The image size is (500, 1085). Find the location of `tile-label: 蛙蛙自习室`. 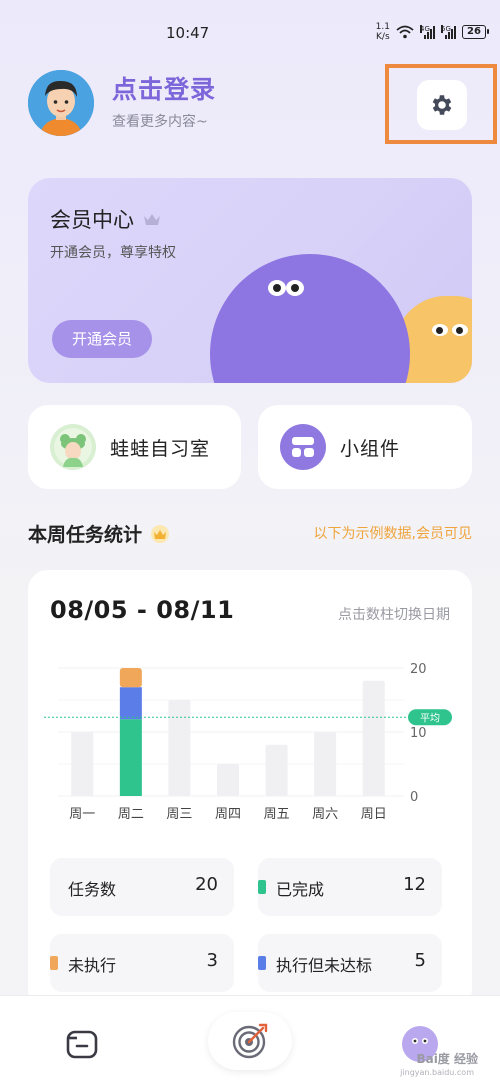

tile-label: 蛙蛙自习室 is located at coordinates (160, 448).